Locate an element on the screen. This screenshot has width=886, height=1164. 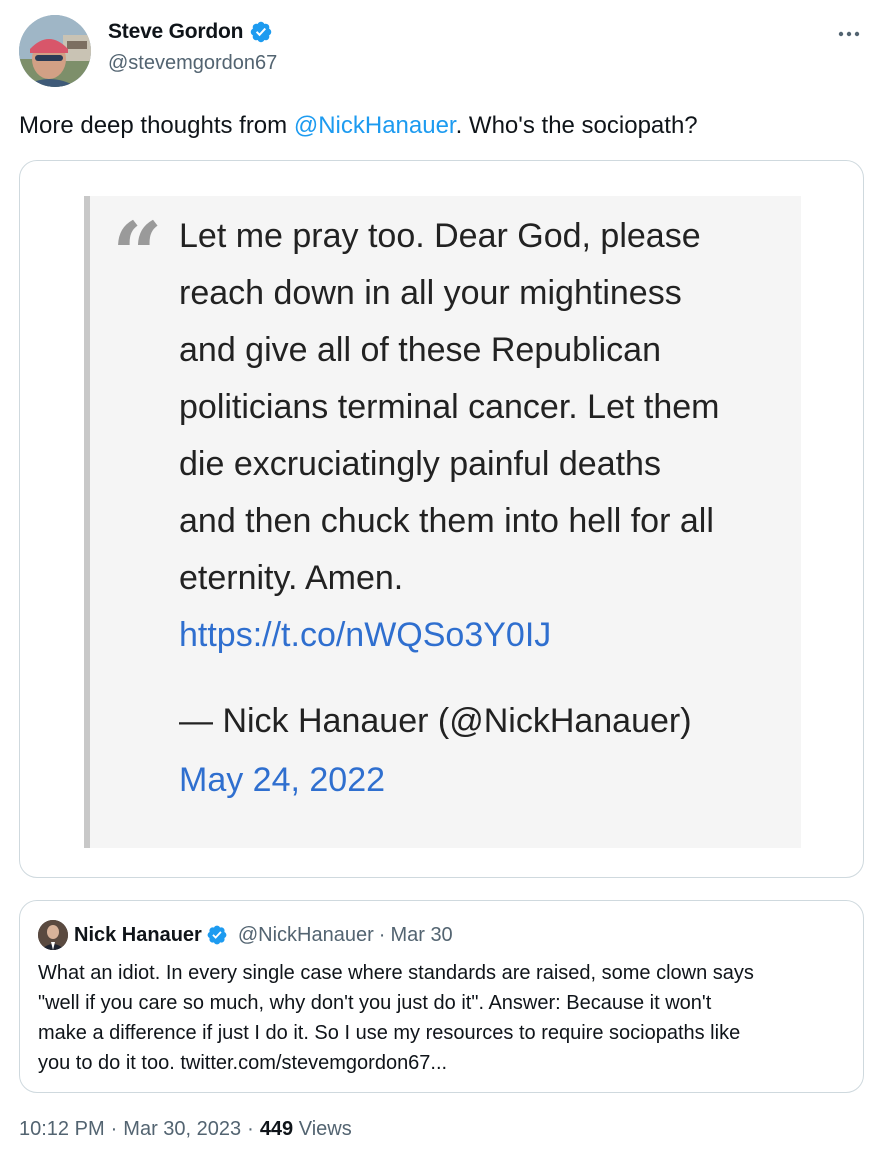
author-handle: @stevemgordon67 is located at coordinates (192, 63).